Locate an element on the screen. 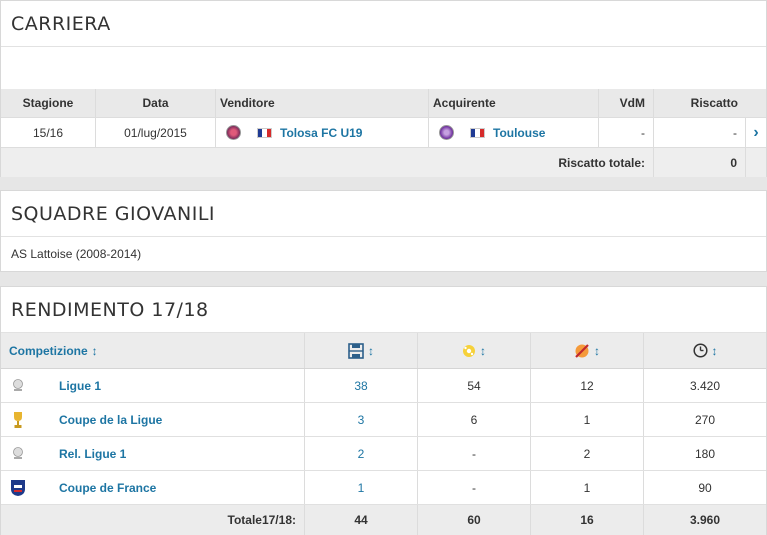 This screenshot has width=767, height=535. stats-row: Coupe de la Ligue 3 6 1 270 is located at coordinates (383, 420).